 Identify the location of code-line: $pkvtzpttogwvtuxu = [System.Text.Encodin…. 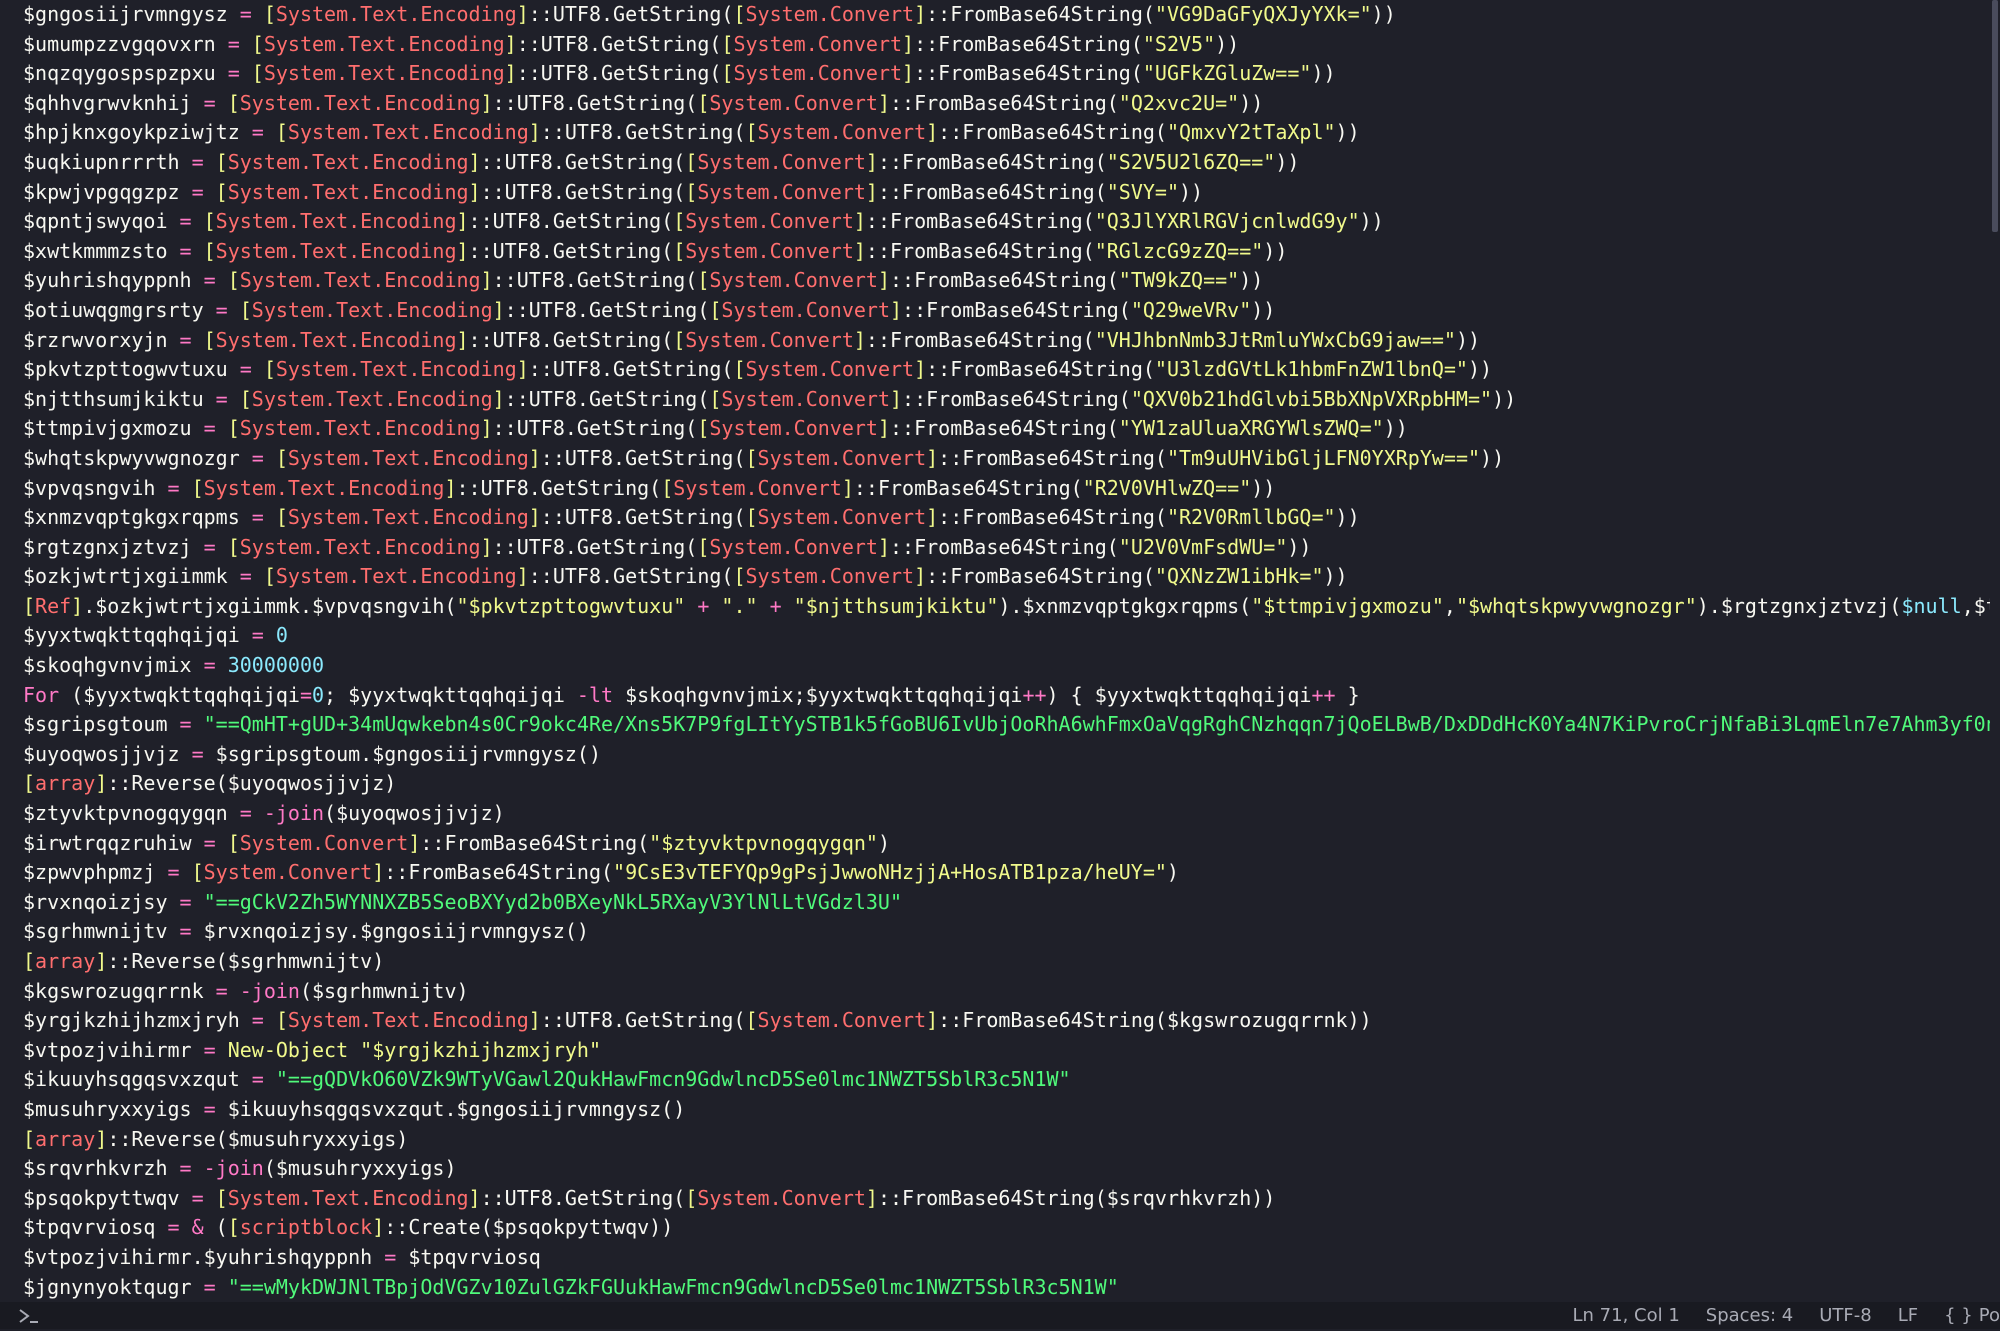
(1006, 370).